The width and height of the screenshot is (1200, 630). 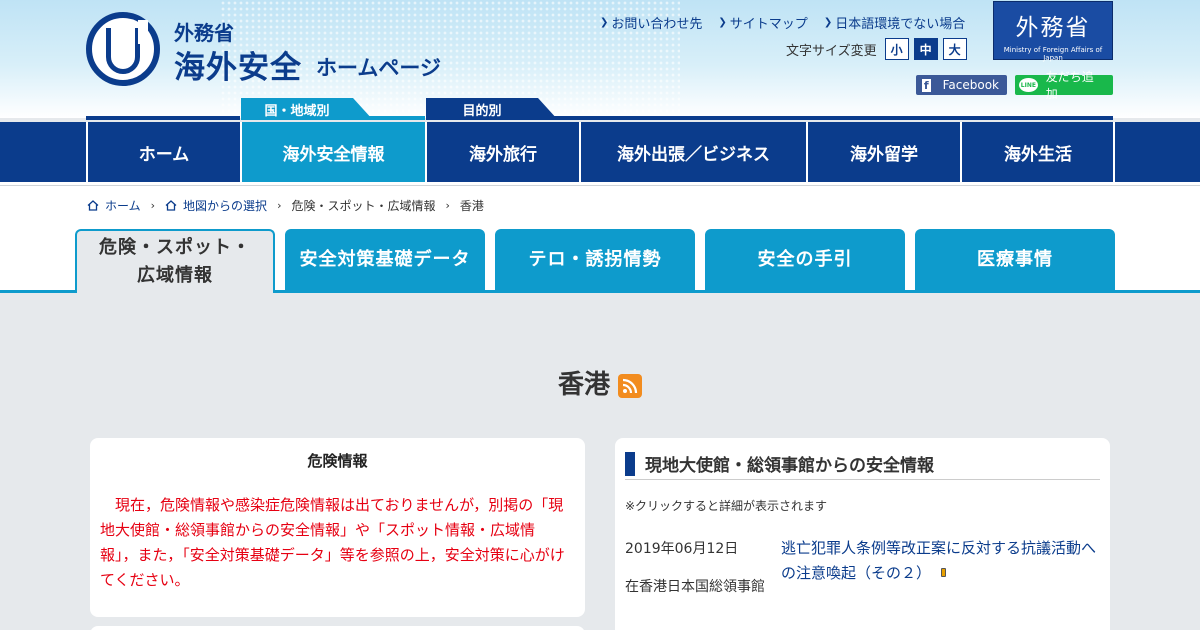 What do you see at coordinates (762, 22) in the screenshot?
I see `sitemap-link: ❯ サイトマップ` at bounding box center [762, 22].